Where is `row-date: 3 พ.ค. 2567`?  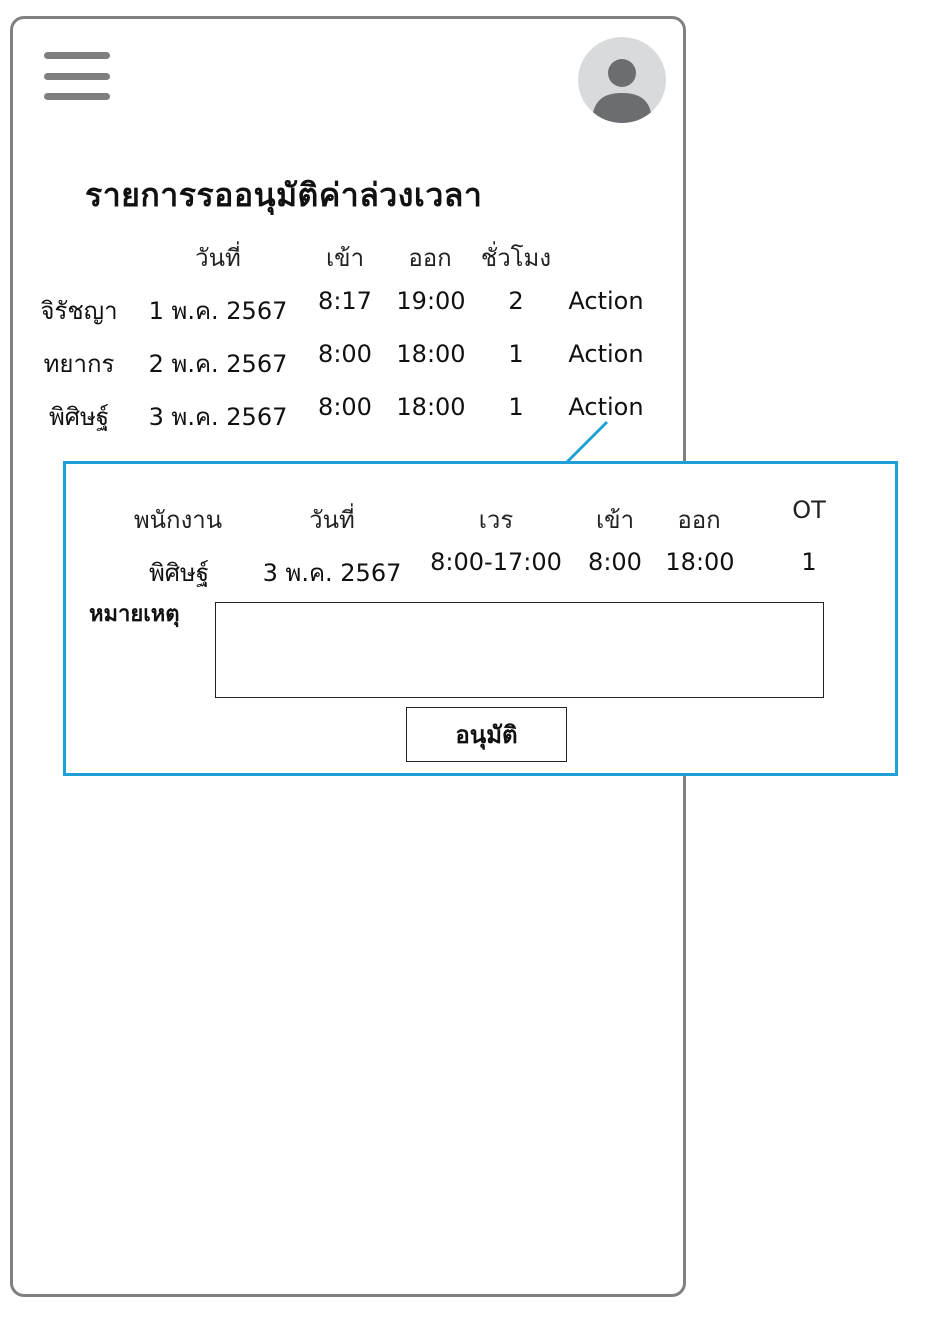 row-date: 3 พ.ค. 2567 is located at coordinates (218, 417).